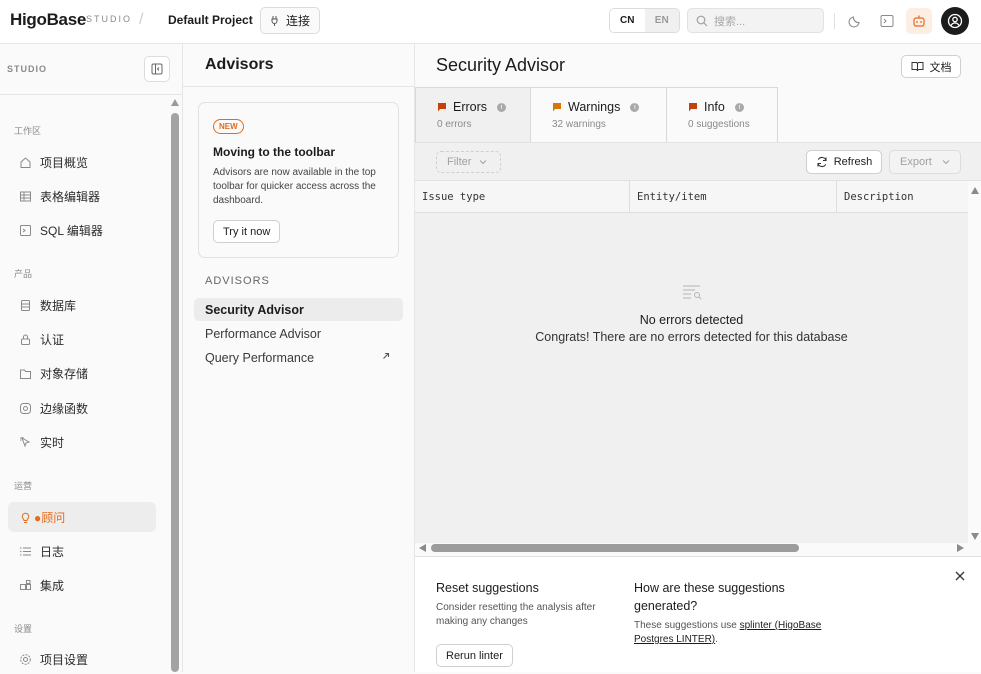 This screenshot has width=981, height=674. I want to click on flag-icon, so click(693, 107).